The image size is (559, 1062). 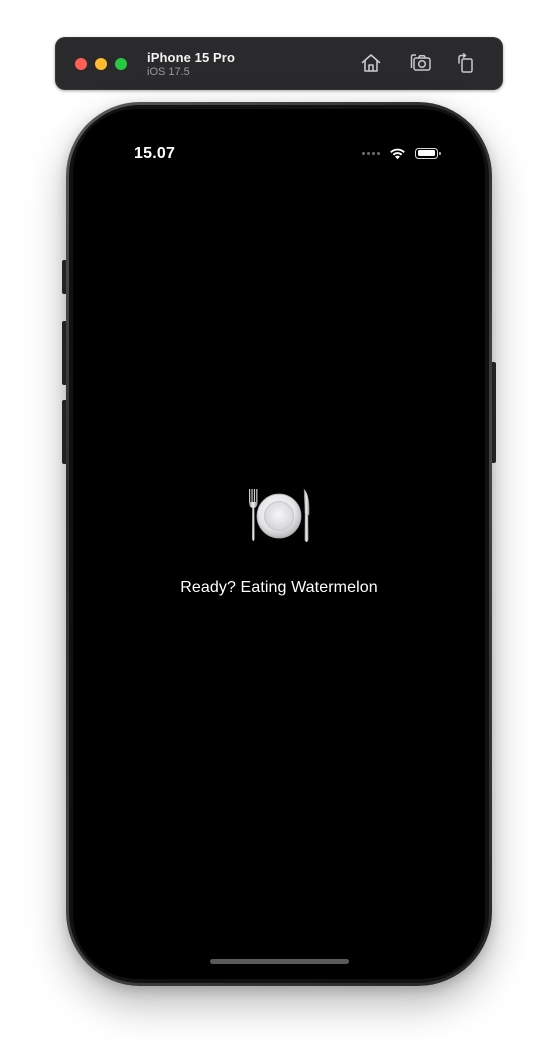 I want to click on content-area: Ready? Eating Watermelon, so click(x=279, y=542).